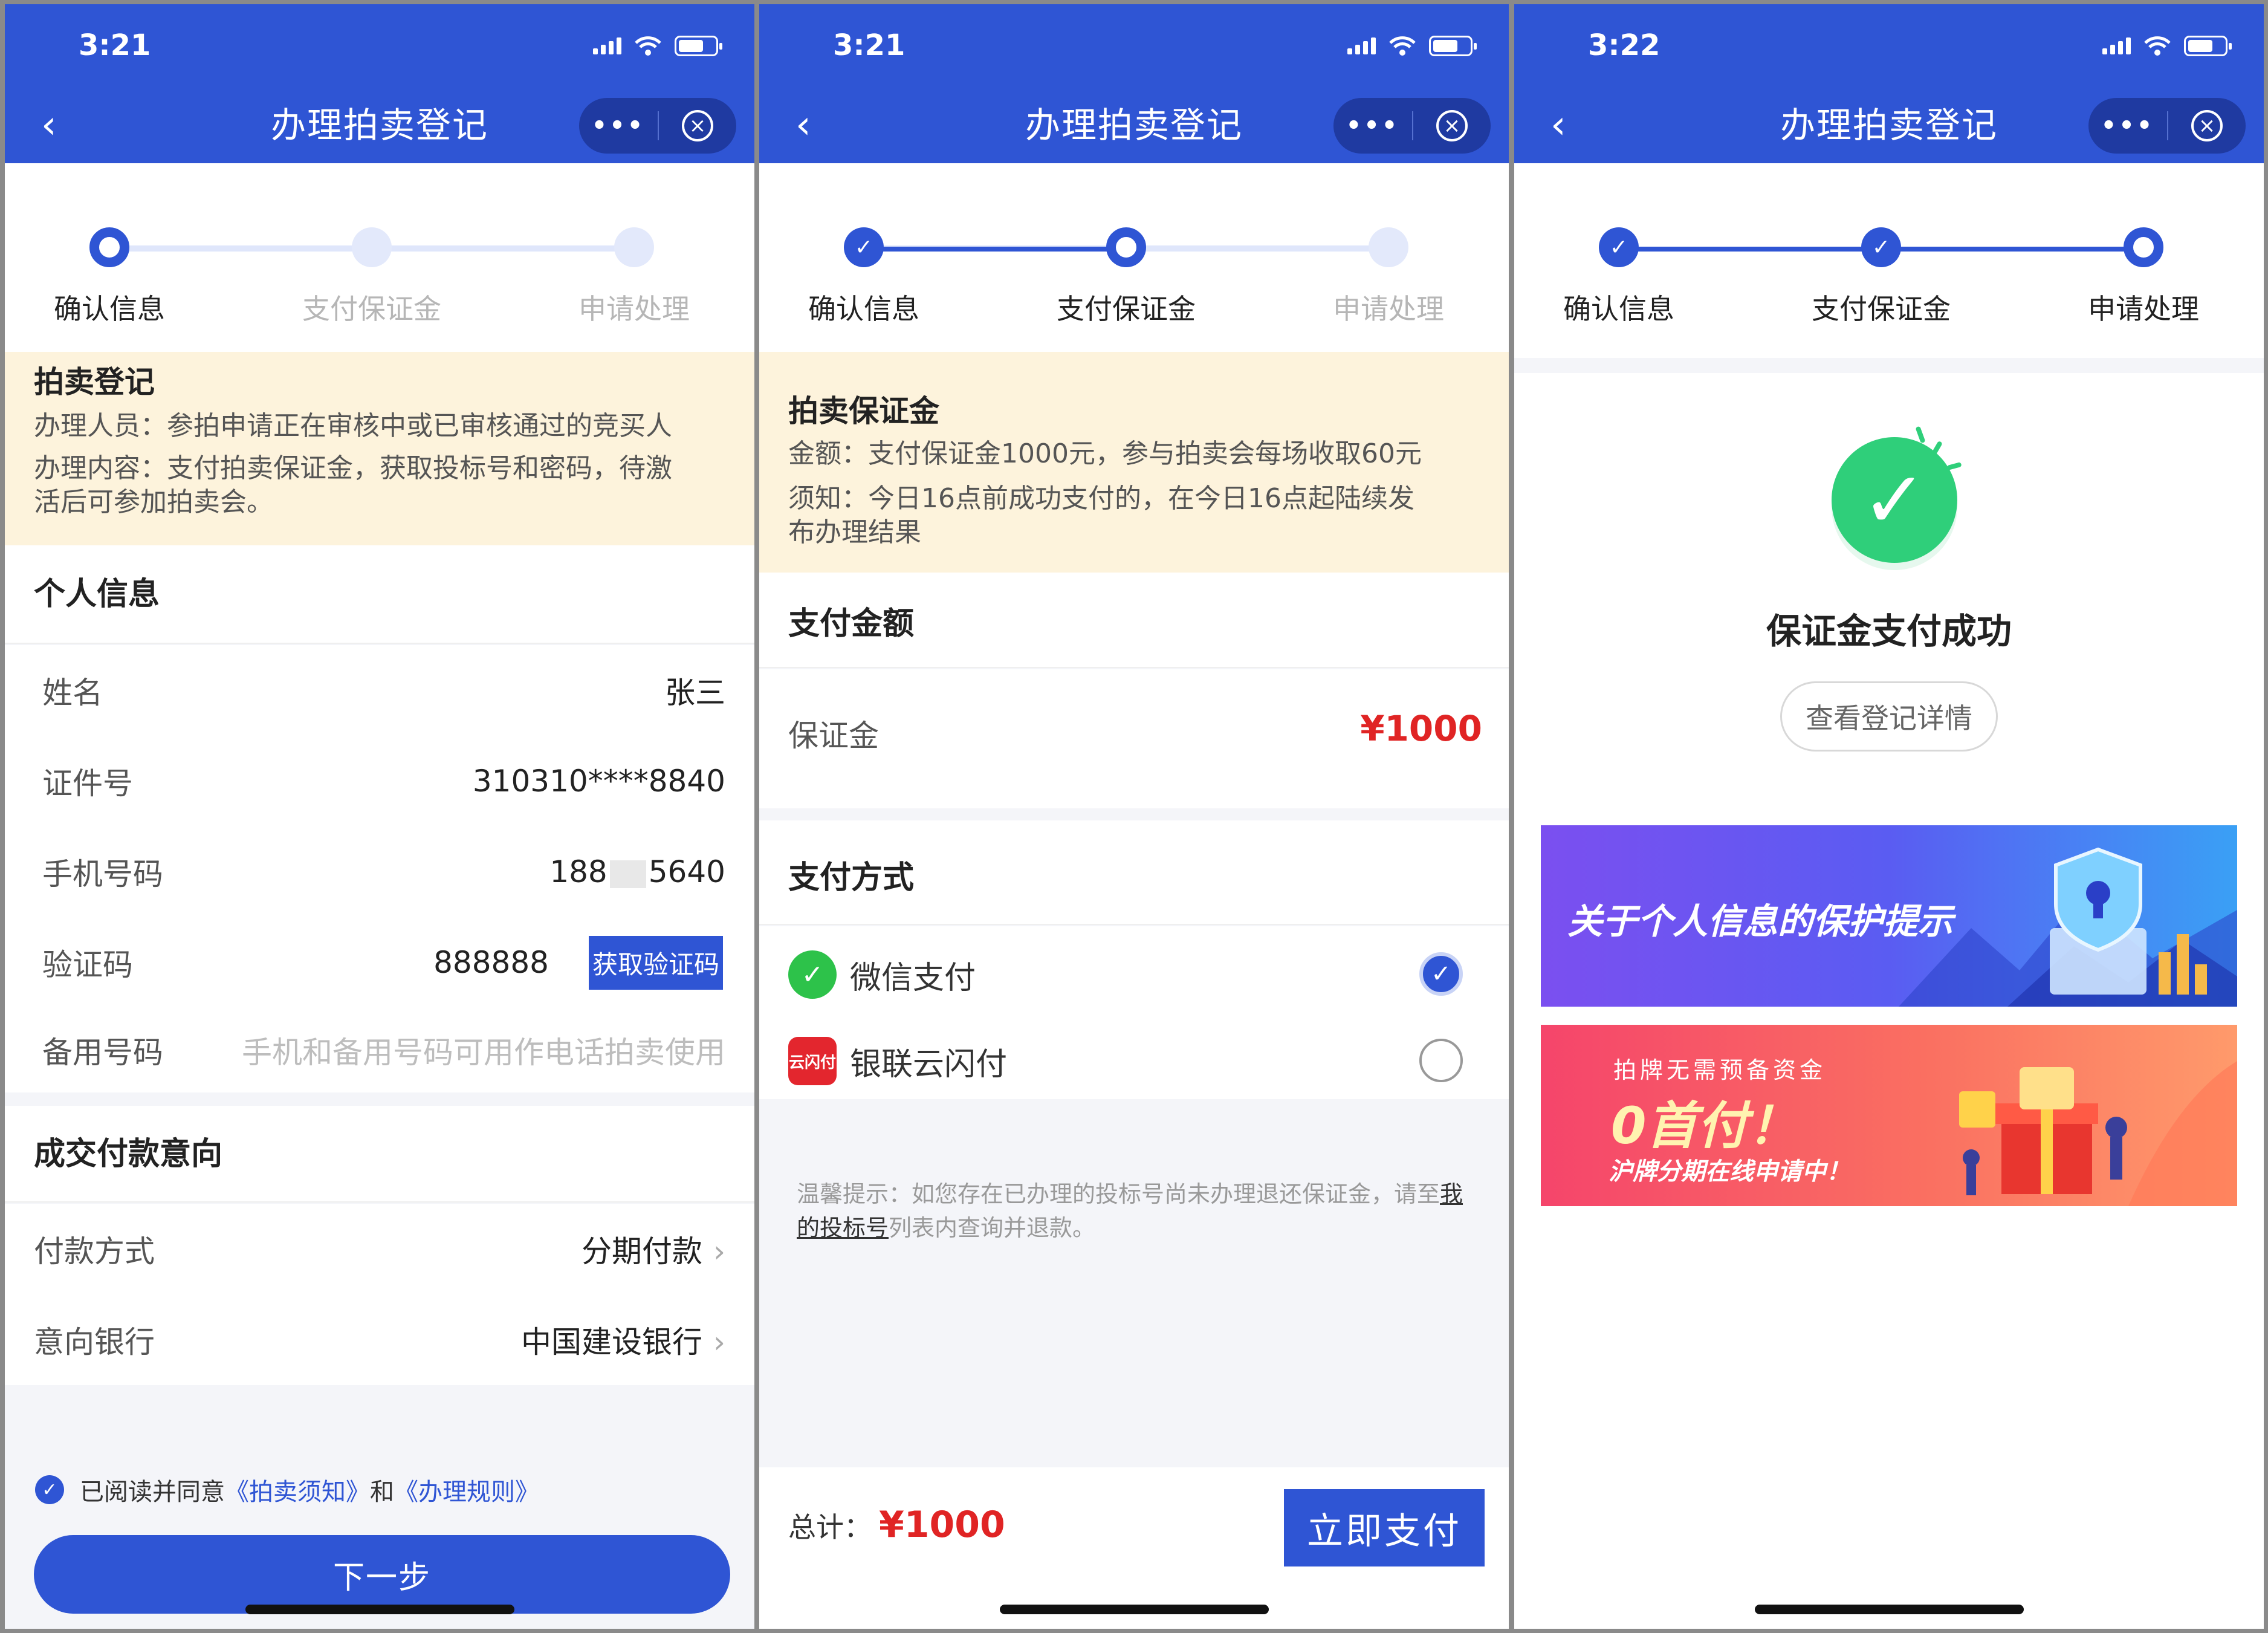 This screenshot has width=2268, height=1633. I want to click on banner-line-3: 沪牌分期在线申请中！, so click(1729, 1172).